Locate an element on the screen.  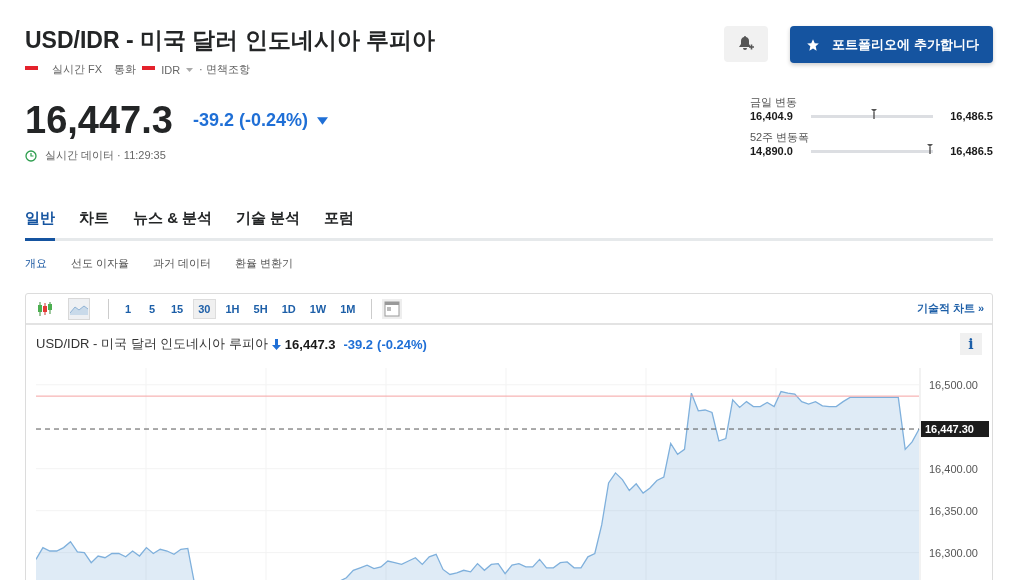
chart-price: 16,447.3 is located at coordinates (310, 344).